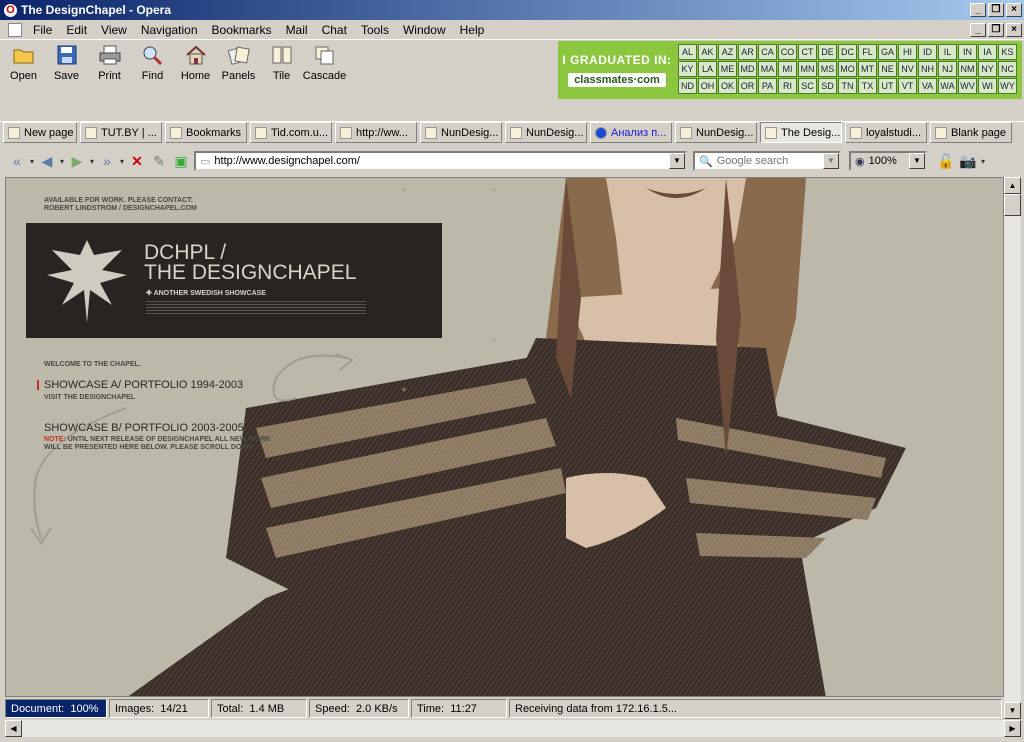 The image size is (1024, 742). What do you see at coordinates (747, 52) in the screenshot?
I see `state-button-ar: AR` at bounding box center [747, 52].